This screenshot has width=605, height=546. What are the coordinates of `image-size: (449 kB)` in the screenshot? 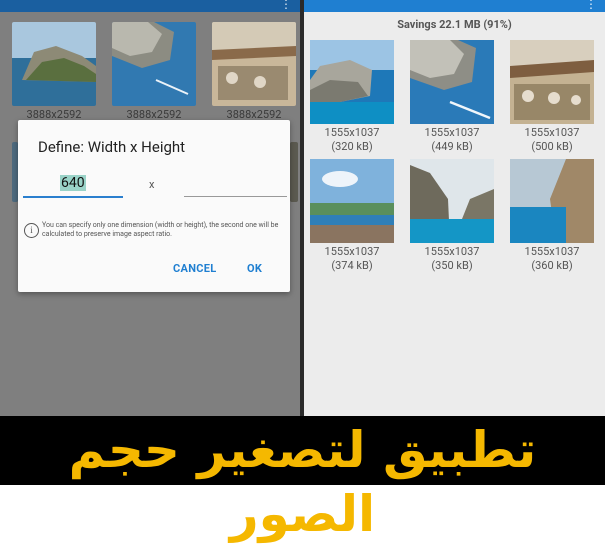 It's located at (452, 146).